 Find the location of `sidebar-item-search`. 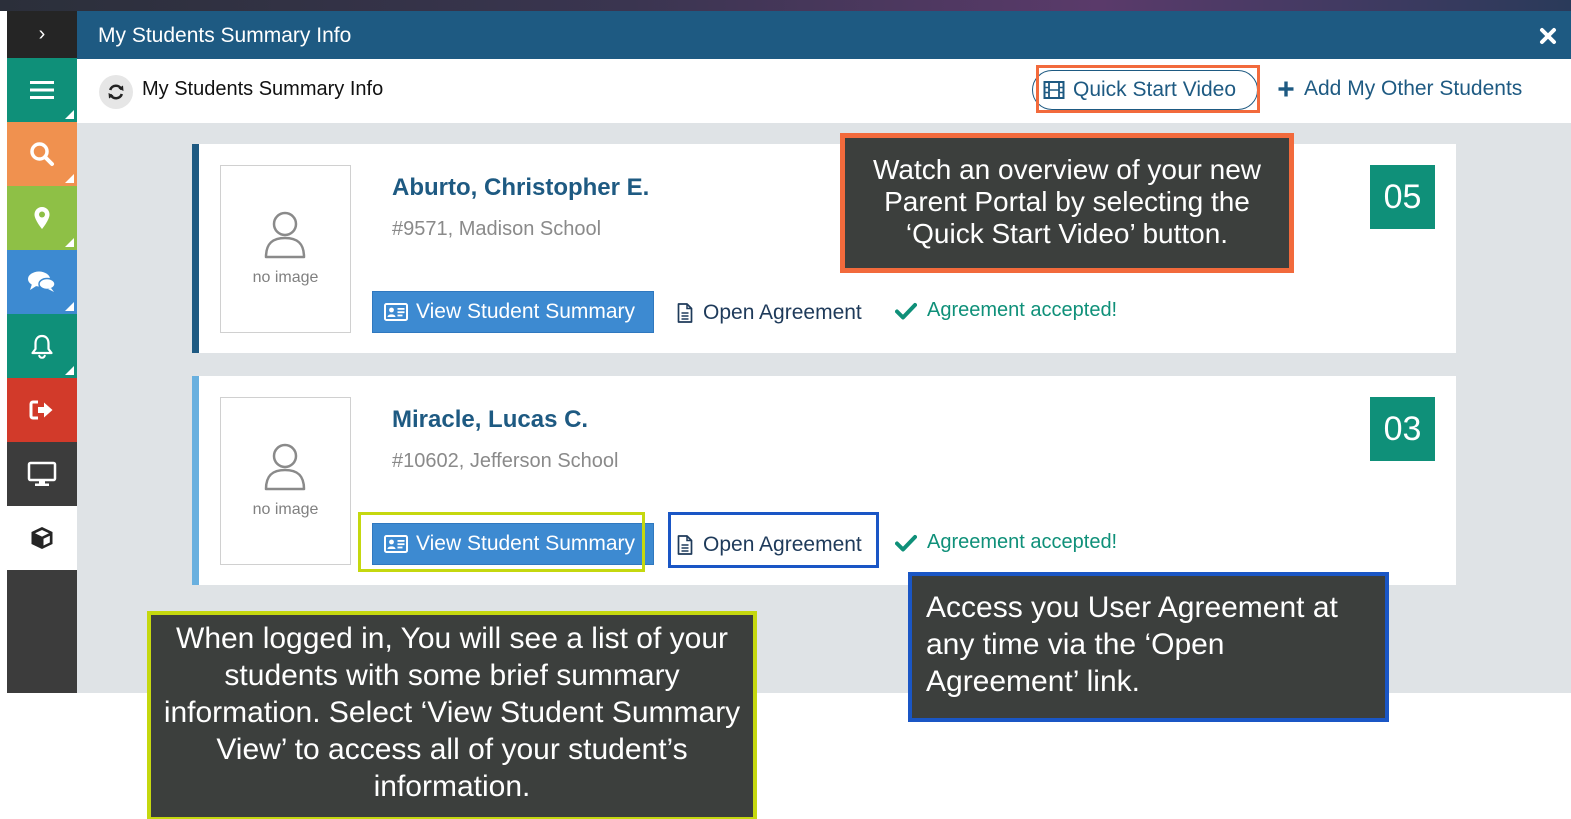

sidebar-item-search is located at coordinates (42, 154).